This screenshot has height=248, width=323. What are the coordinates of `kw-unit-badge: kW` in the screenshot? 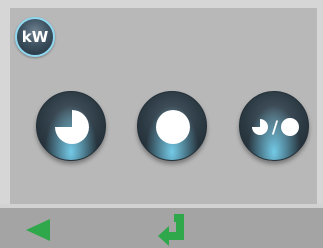 It's located at (35, 37).